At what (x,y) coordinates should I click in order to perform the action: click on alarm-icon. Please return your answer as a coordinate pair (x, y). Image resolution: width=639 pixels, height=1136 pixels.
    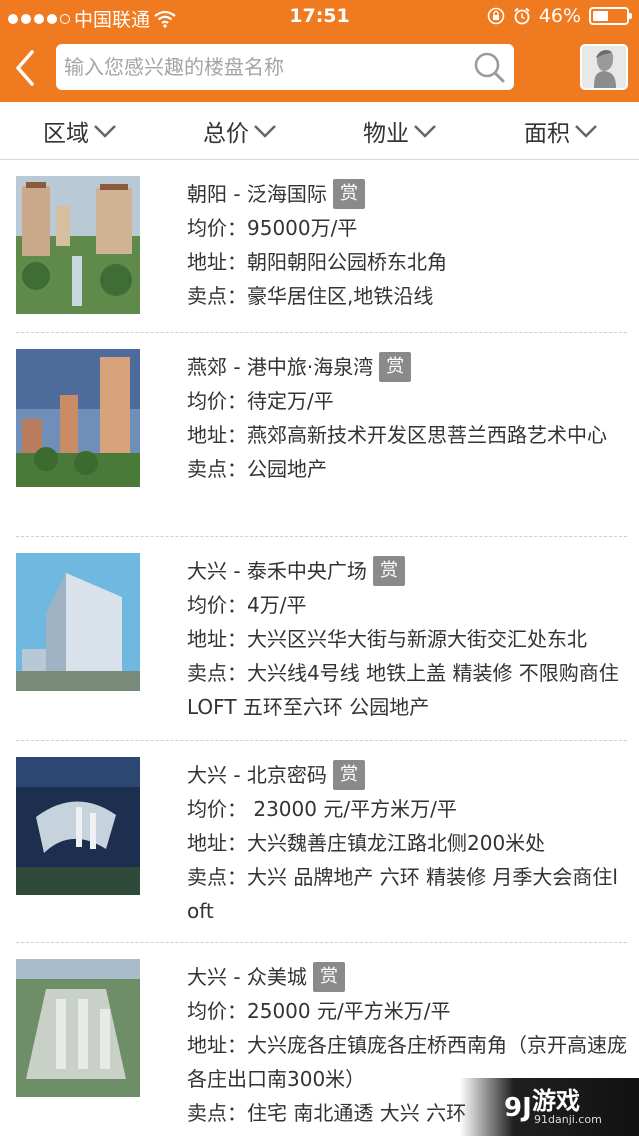
    Looking at the image, I should click on (522, 16).